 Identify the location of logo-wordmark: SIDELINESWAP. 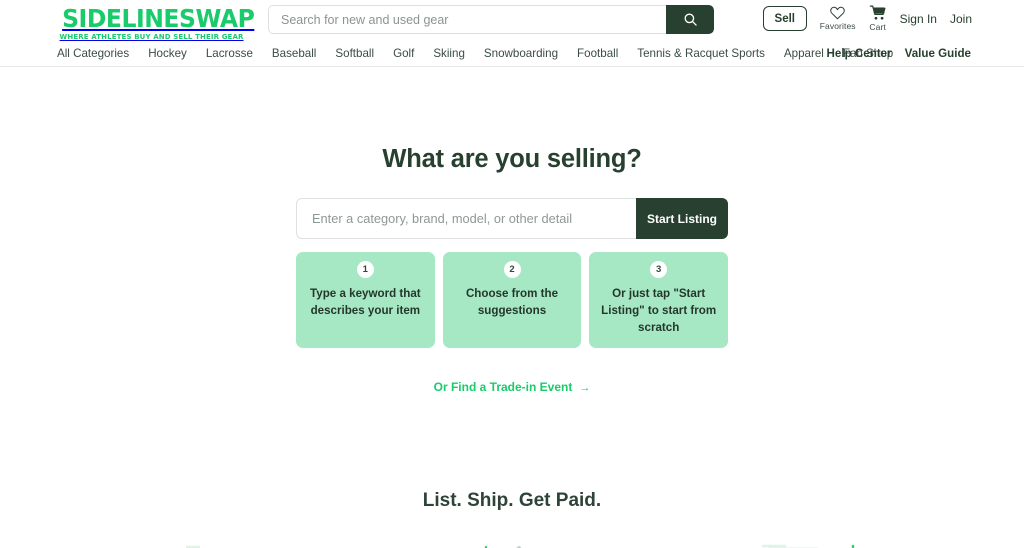
(158, 18).